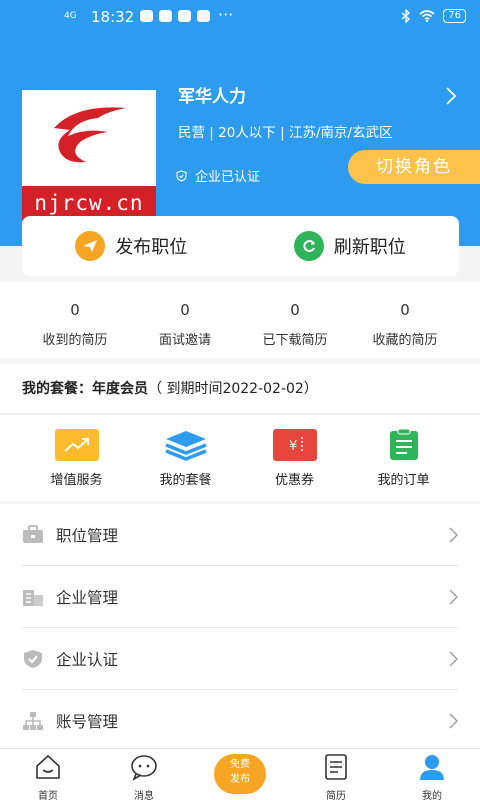 This screenshot has width=480, height=800. I want to click on service-coupon: ¥ 优惠券, so click(294, 458).